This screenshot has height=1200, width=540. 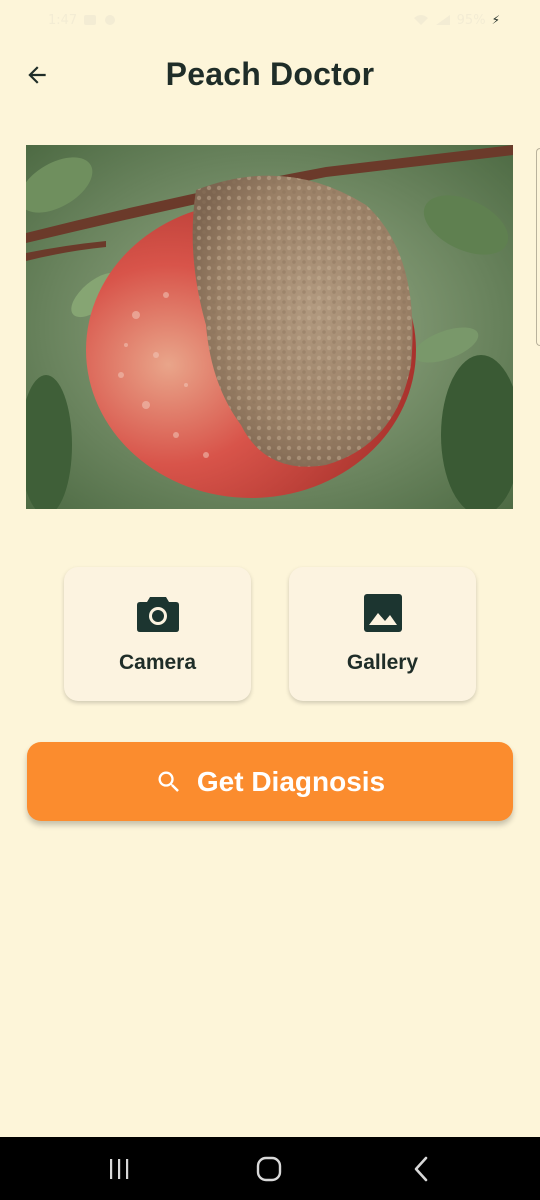 What do you see at coordinates (442, 20) in the screenshot?
I see `signal-icon` at bounding box center [442, 20].